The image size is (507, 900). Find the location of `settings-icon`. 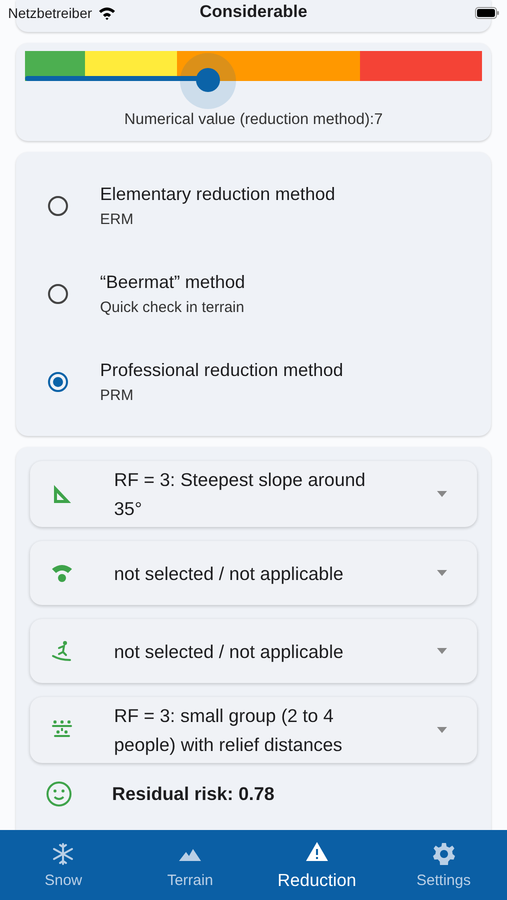

settings-icon is located at coordinates (444, 854).